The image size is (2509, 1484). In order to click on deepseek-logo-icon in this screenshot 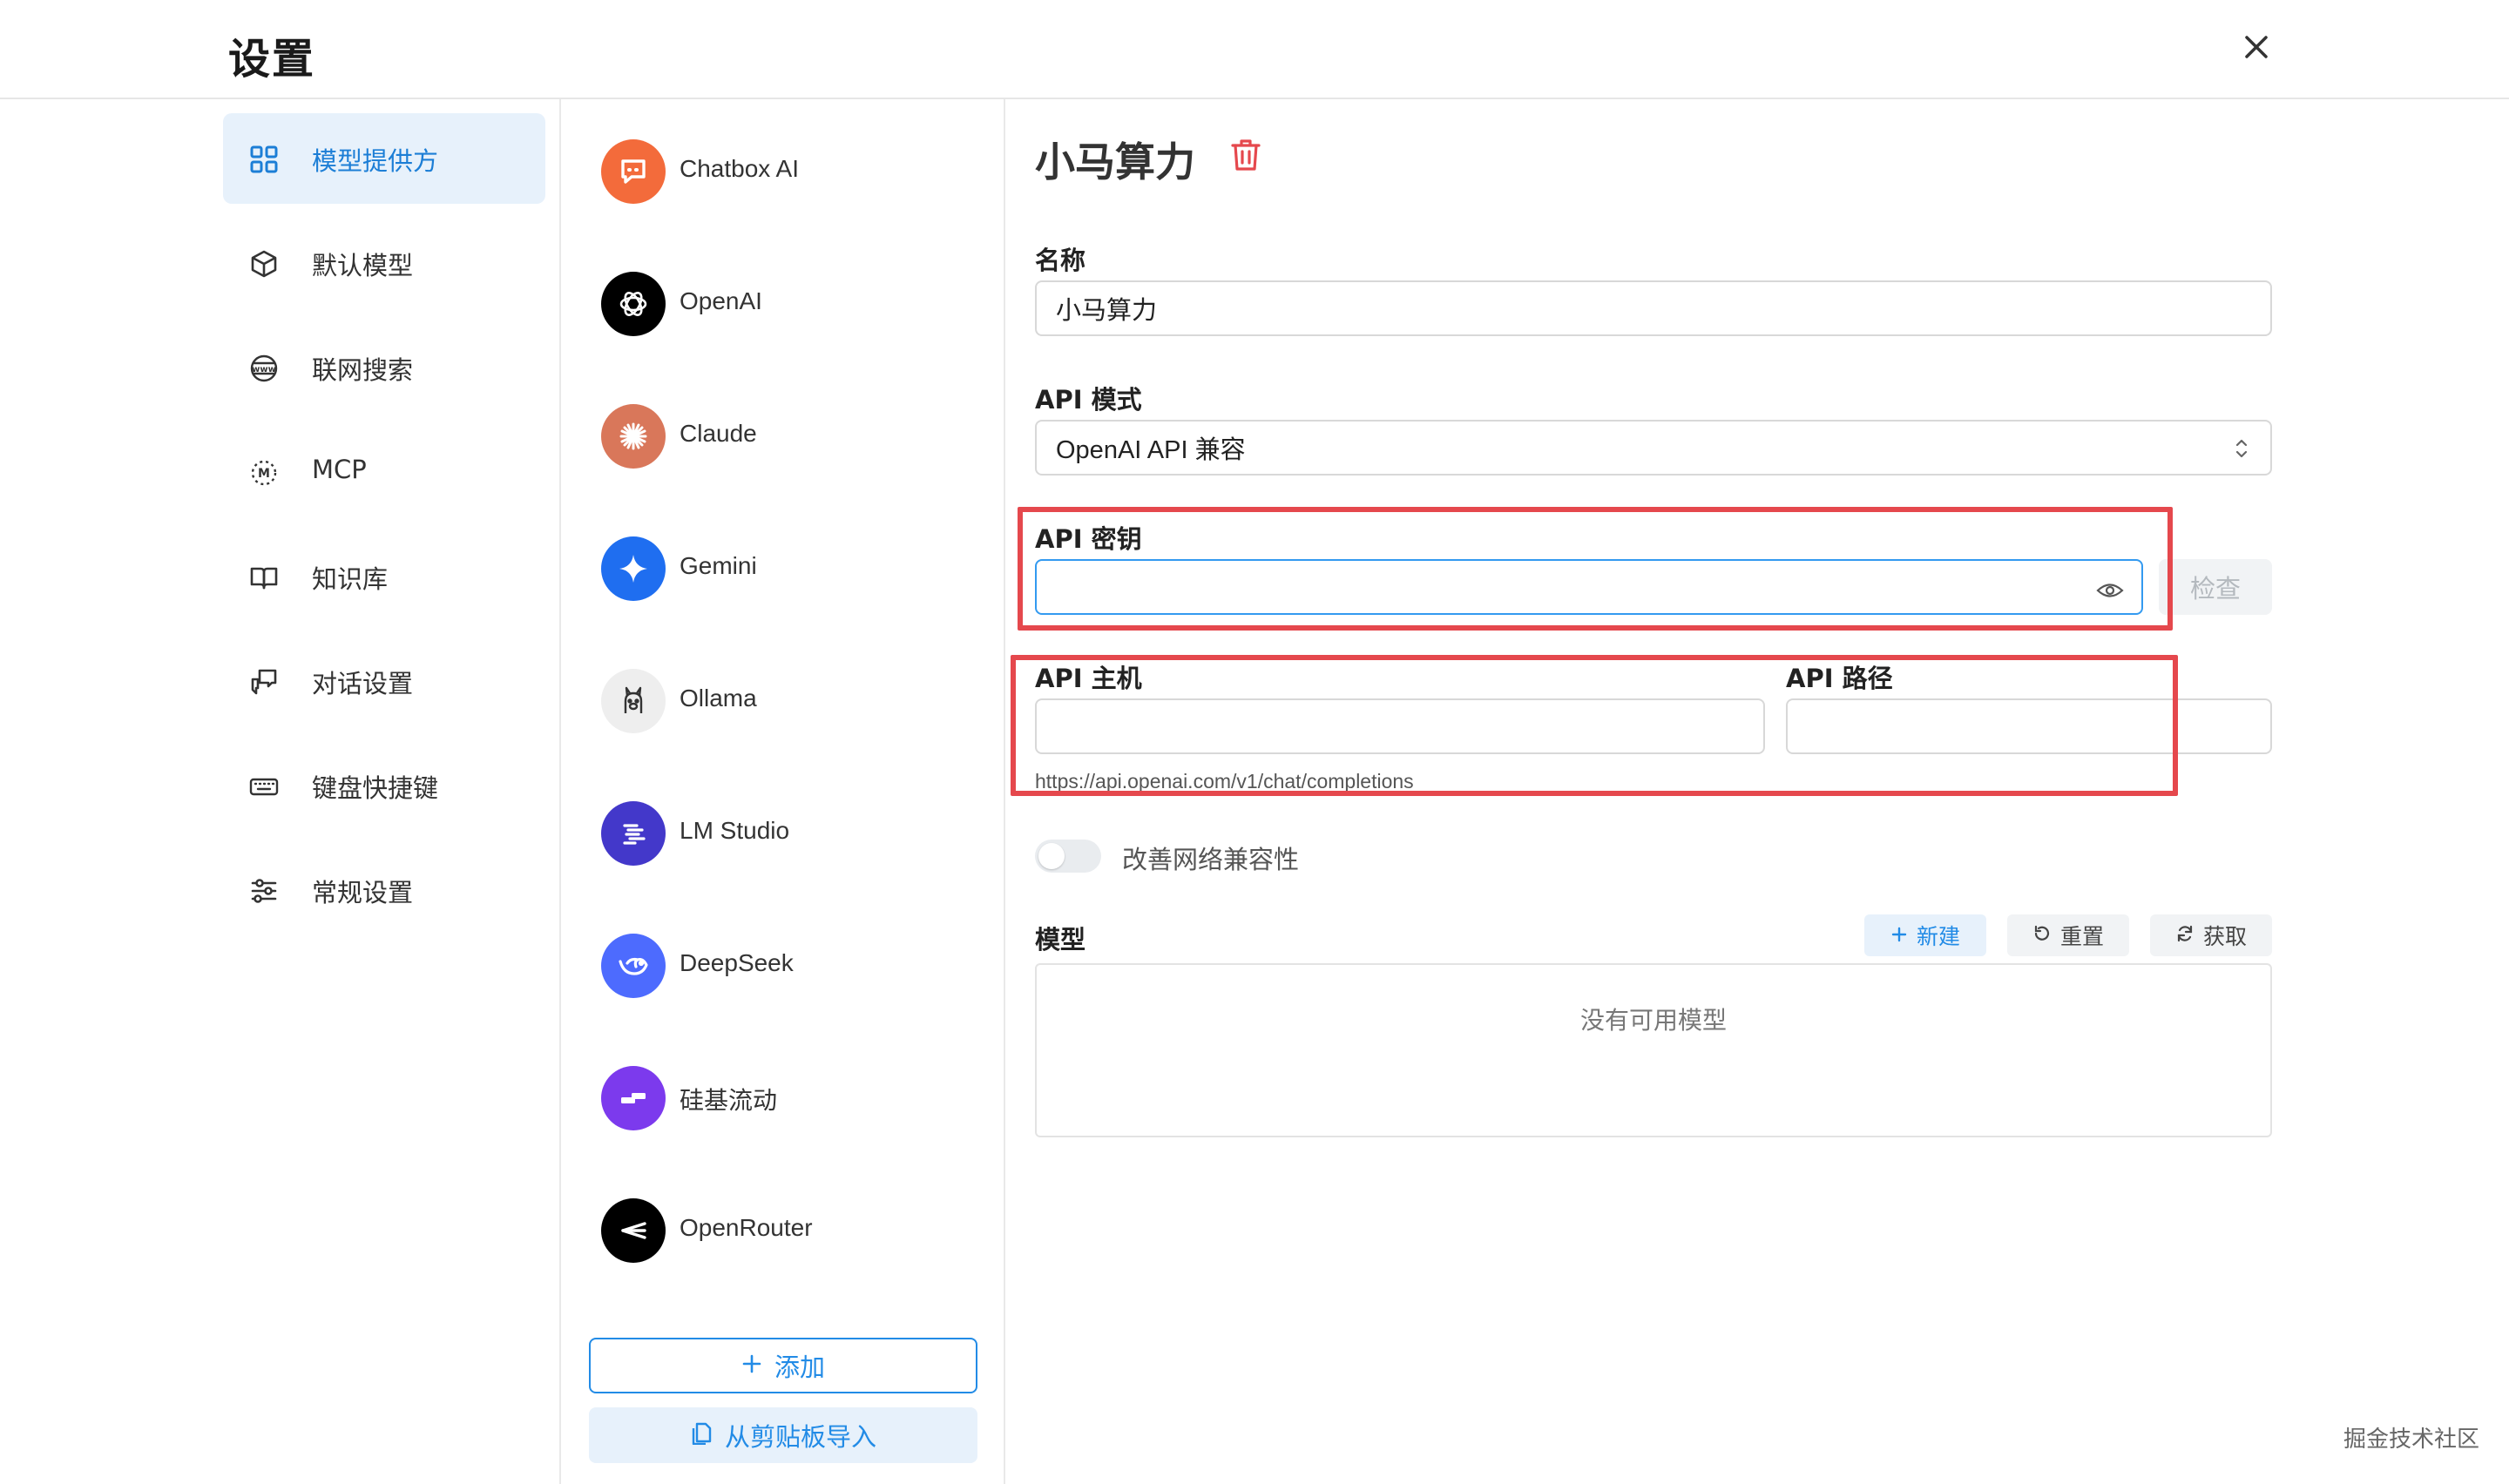, I will do `click(633, 966)`.